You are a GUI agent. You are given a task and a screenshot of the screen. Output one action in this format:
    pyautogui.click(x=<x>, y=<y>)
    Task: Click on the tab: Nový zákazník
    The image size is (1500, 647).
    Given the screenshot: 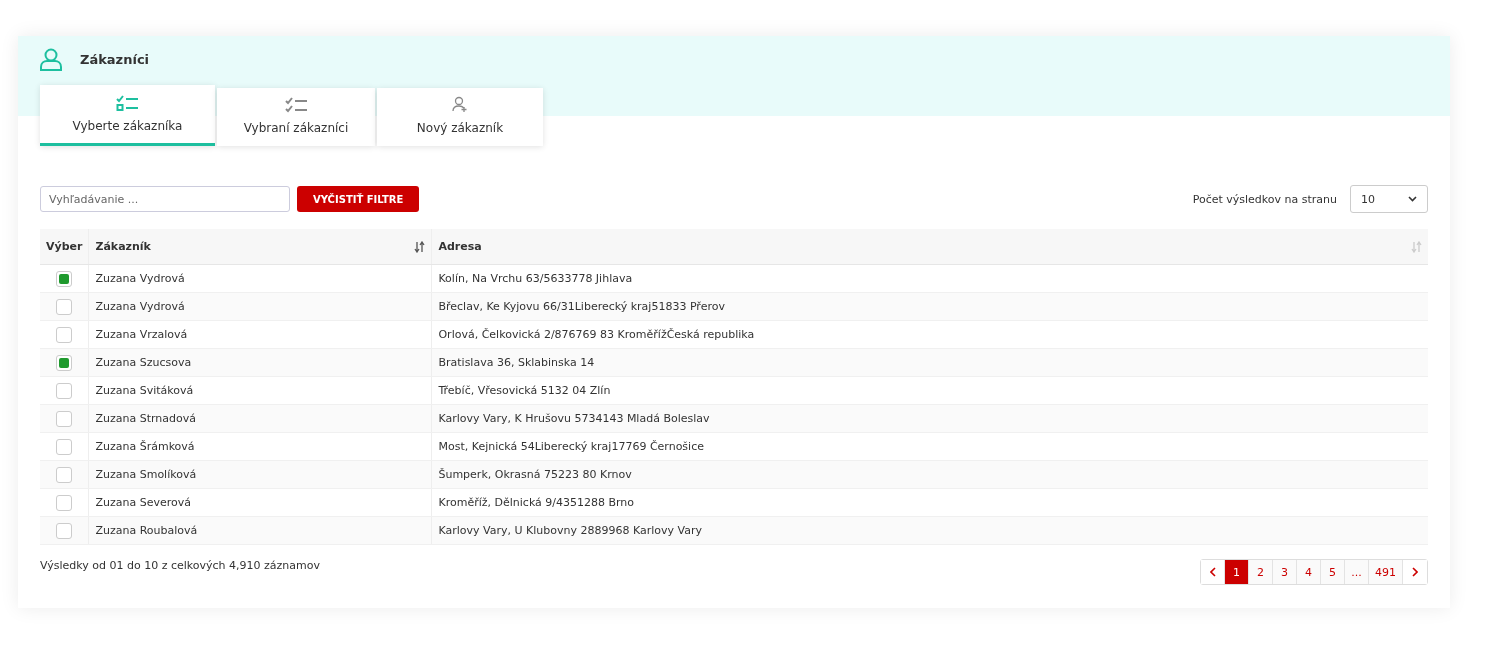 What is the action you would take?
    pyautogui.click(x=460, y=117)
    